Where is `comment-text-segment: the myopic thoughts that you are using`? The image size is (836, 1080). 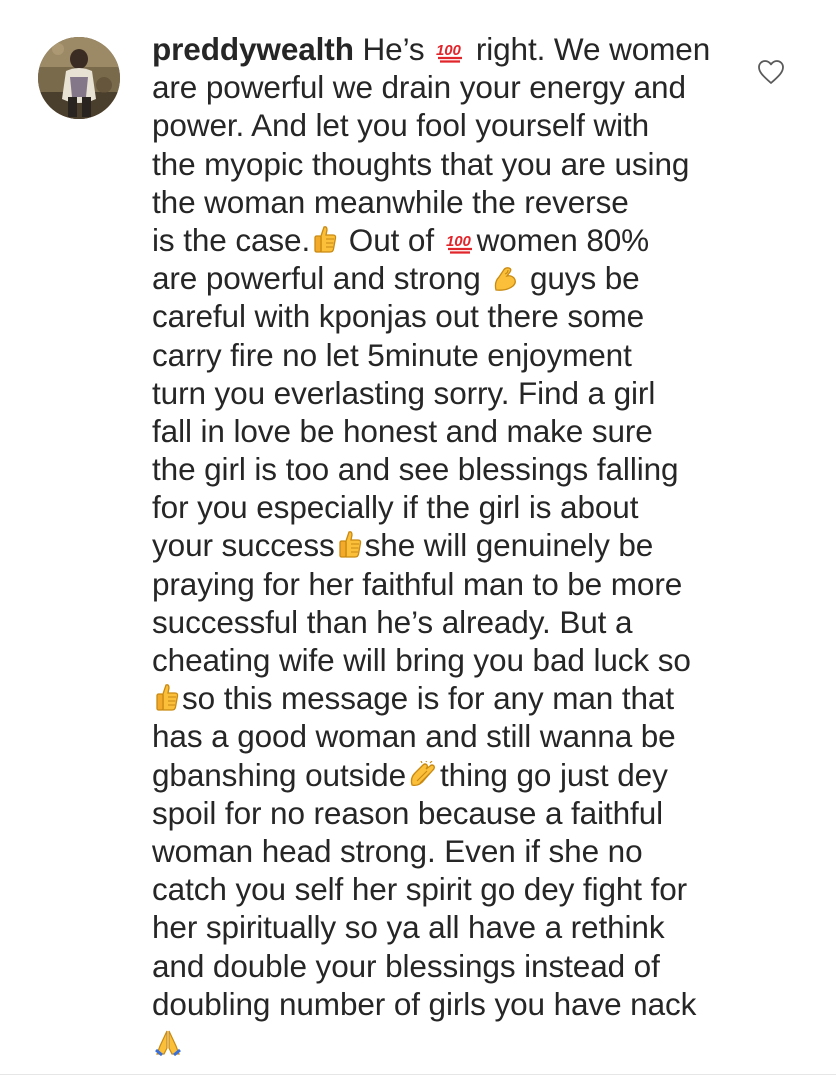 comment-text-segment: the myopic thoughts that you are using is located at coordinates (421, 163).